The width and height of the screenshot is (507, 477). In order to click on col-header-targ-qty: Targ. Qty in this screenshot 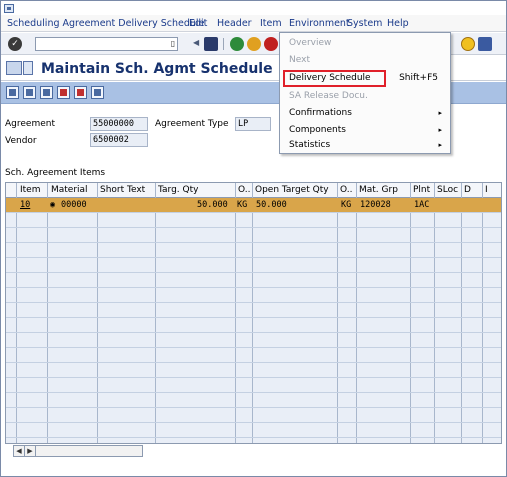, I will do `click(178, 190)`.